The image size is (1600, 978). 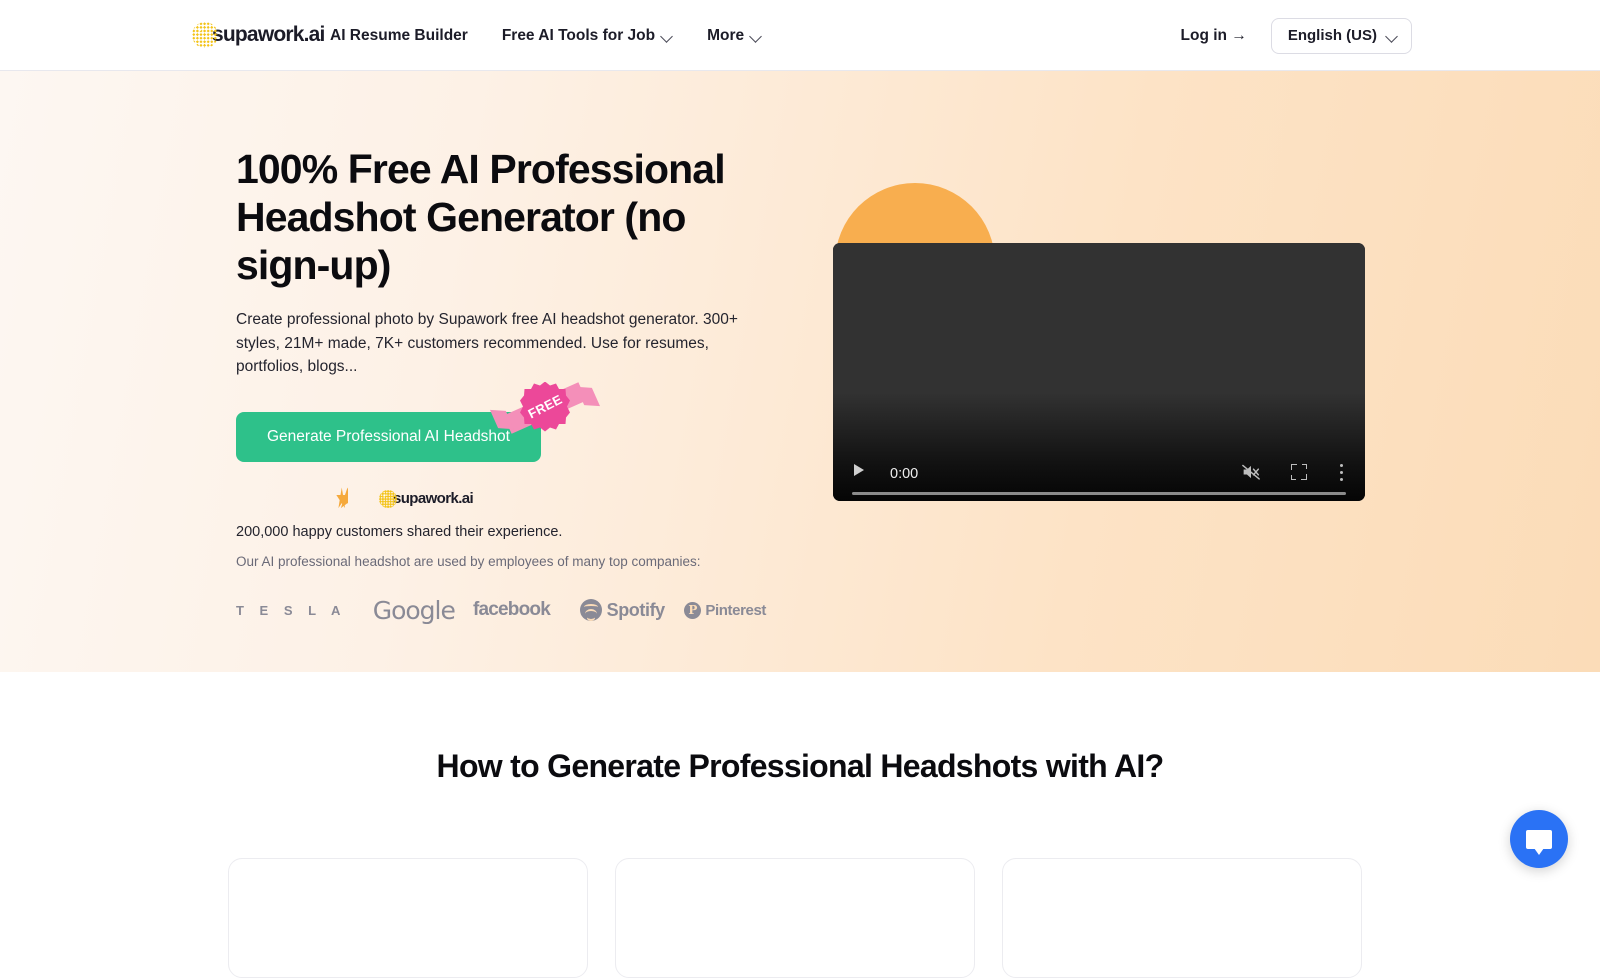 I want to click on chat-bubble-icon, so click(x=1539, y=839).